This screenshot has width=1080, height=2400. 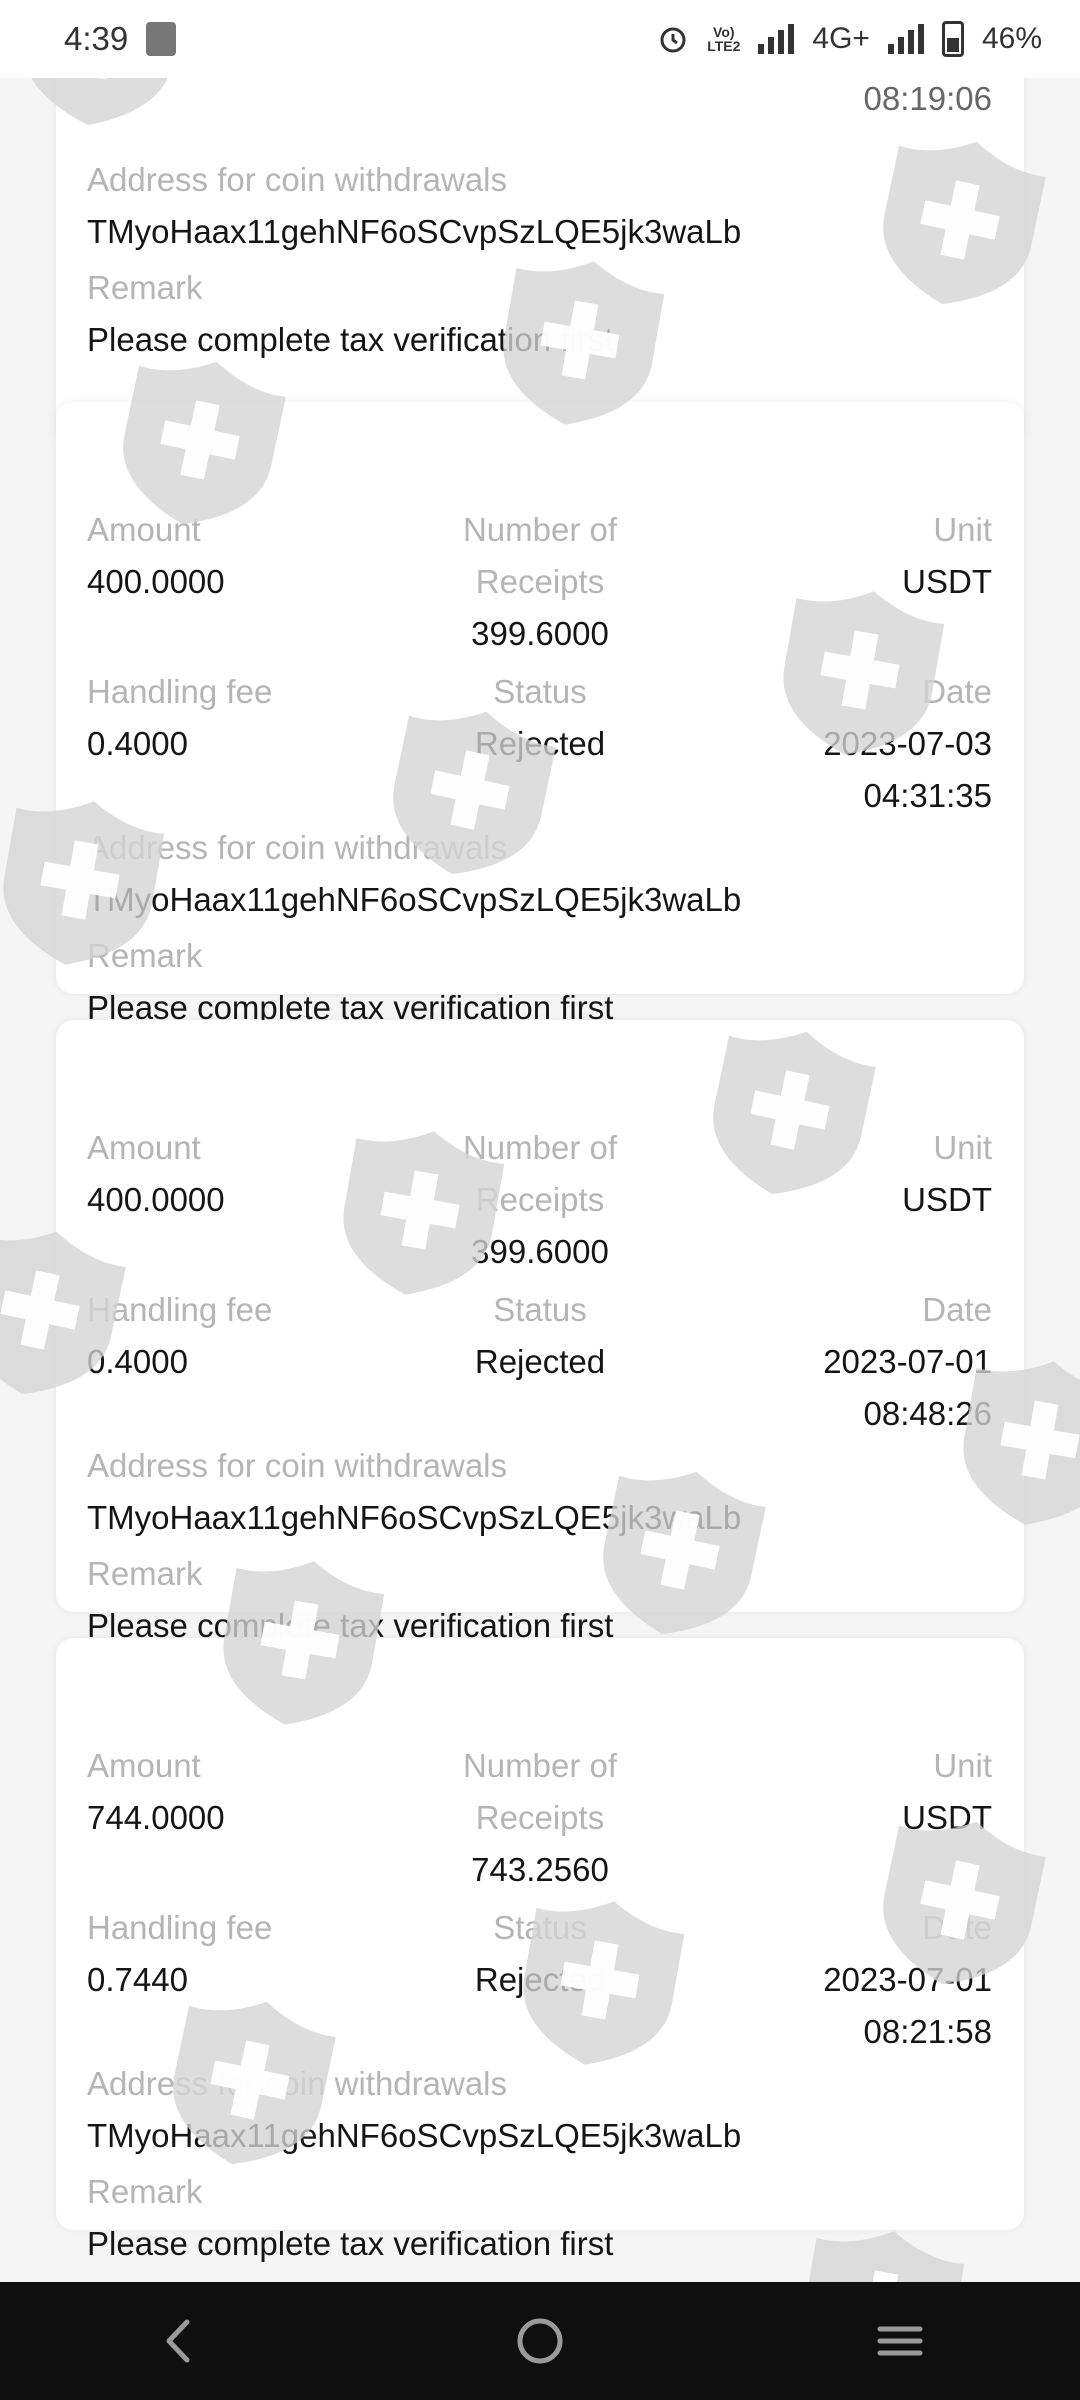 I want to click on back-button, so click(x=180, y=2341).